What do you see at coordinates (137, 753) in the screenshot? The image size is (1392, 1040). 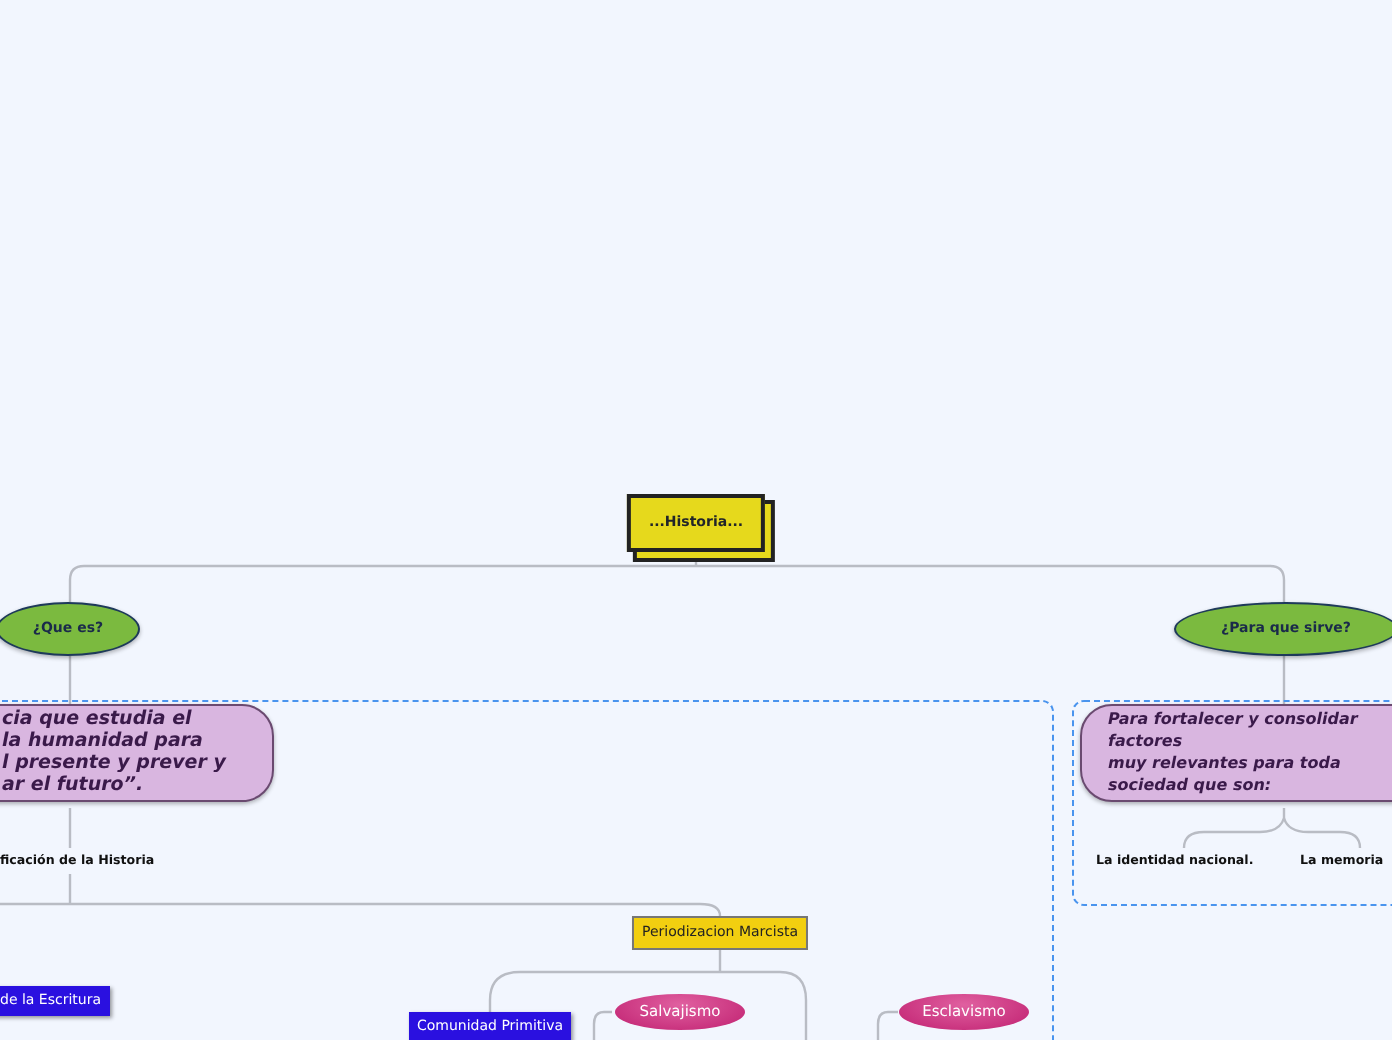 I see `note-bubble: cia que estudia el la humanidad para l presente y prever y ar el futuro”.` at bounding box center [137, 753].